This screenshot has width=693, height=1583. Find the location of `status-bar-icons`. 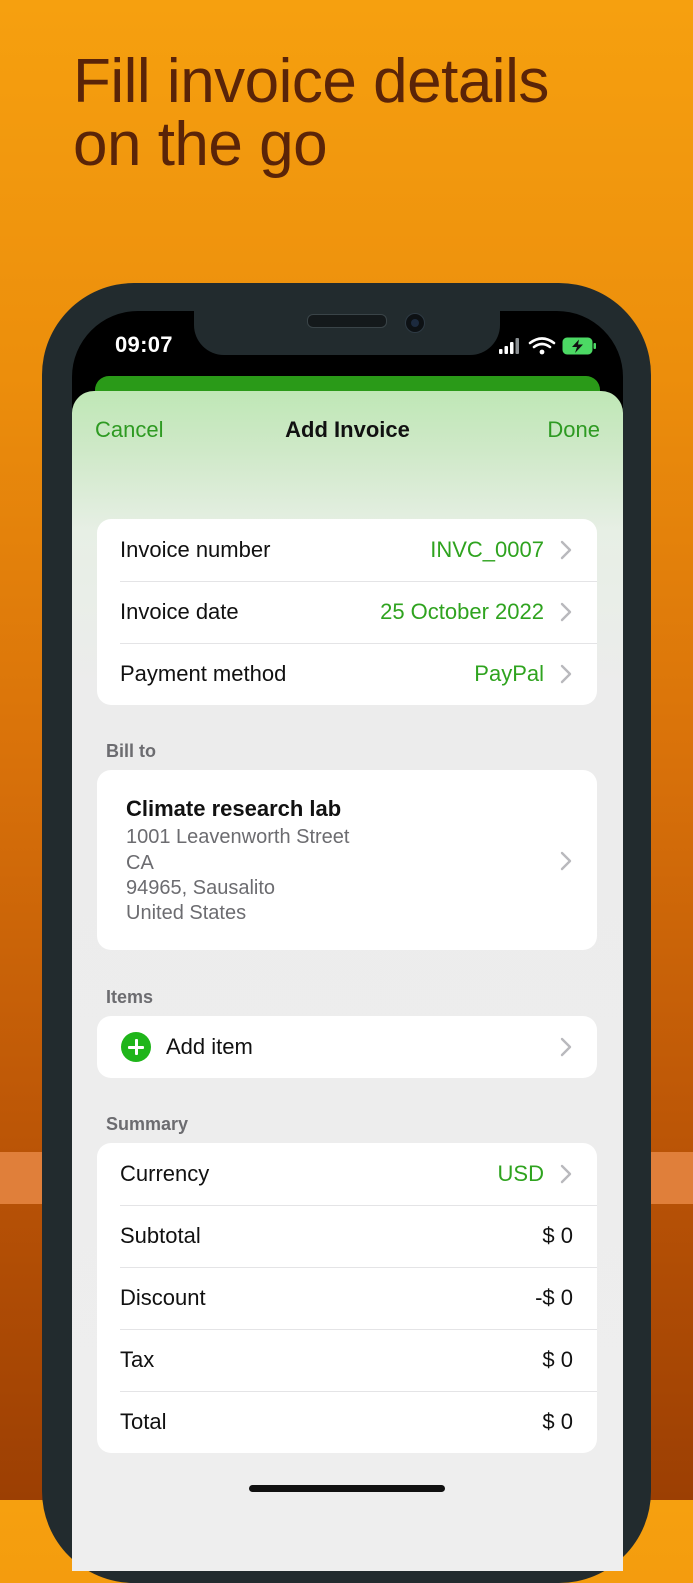

status-bar-icons is located at coordinates (547, 346).